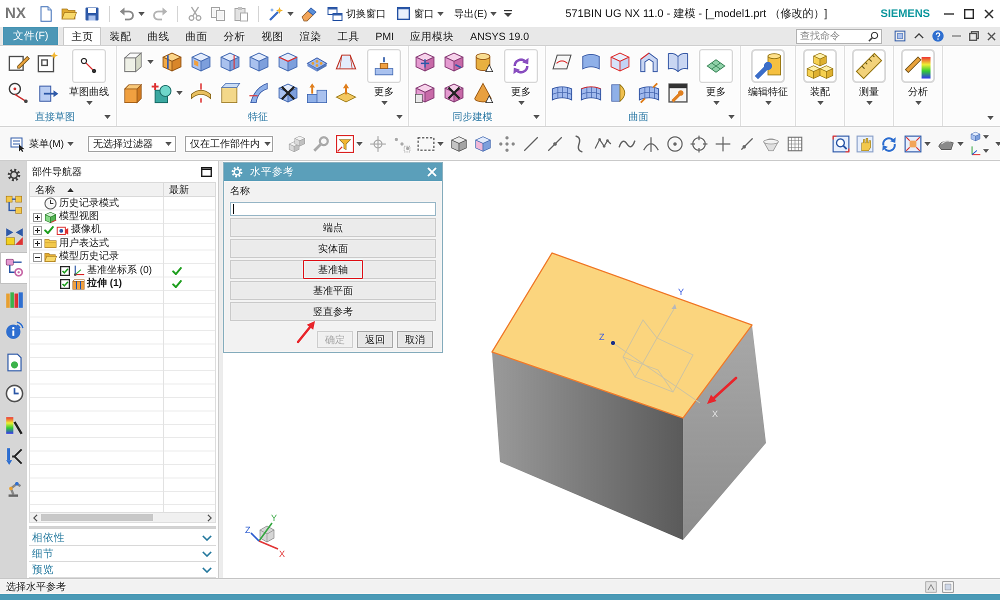 This screenshot has height=600, width=1000. I want to click on window-title: 571BIN UG NX 11.0 - 建模 - [_model1.prt （修改的）], so click(696, 14).